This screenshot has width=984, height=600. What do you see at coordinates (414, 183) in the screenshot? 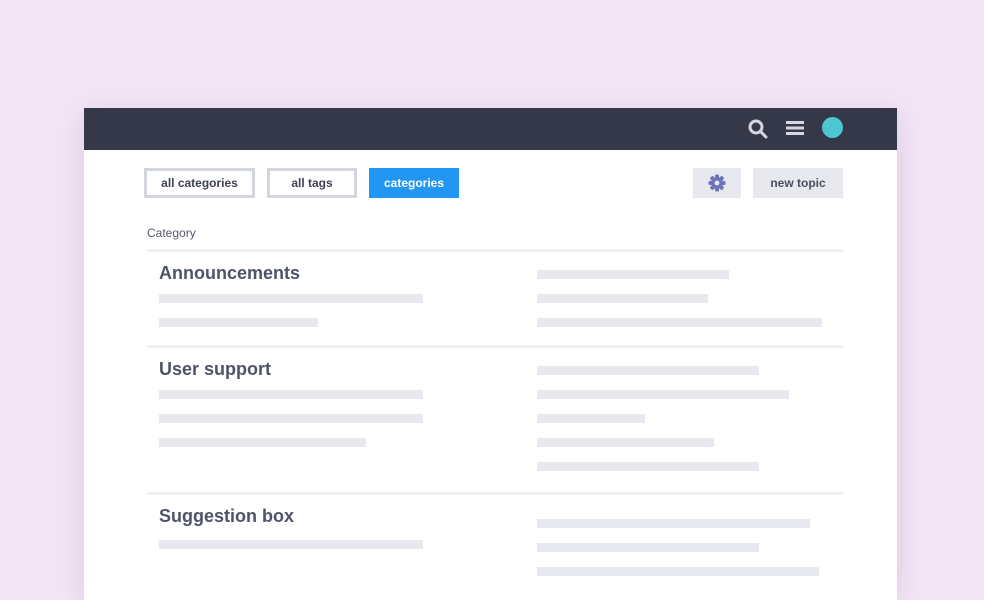
I see `categories-button: categories` at bounding box center [414, 183].